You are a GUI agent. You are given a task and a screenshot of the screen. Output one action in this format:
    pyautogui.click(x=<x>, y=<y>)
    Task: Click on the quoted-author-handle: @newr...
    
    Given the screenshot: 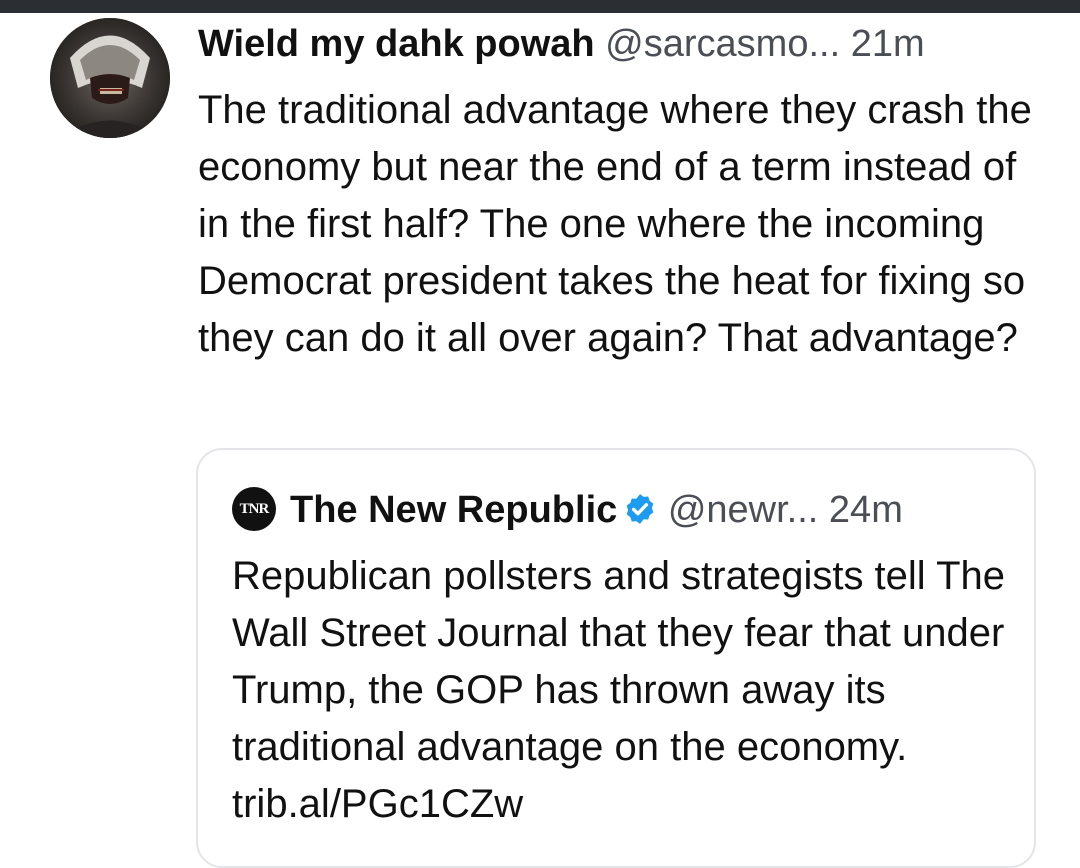 What is the action you would take?
    pyautogui.click(x=743, y=510)
    